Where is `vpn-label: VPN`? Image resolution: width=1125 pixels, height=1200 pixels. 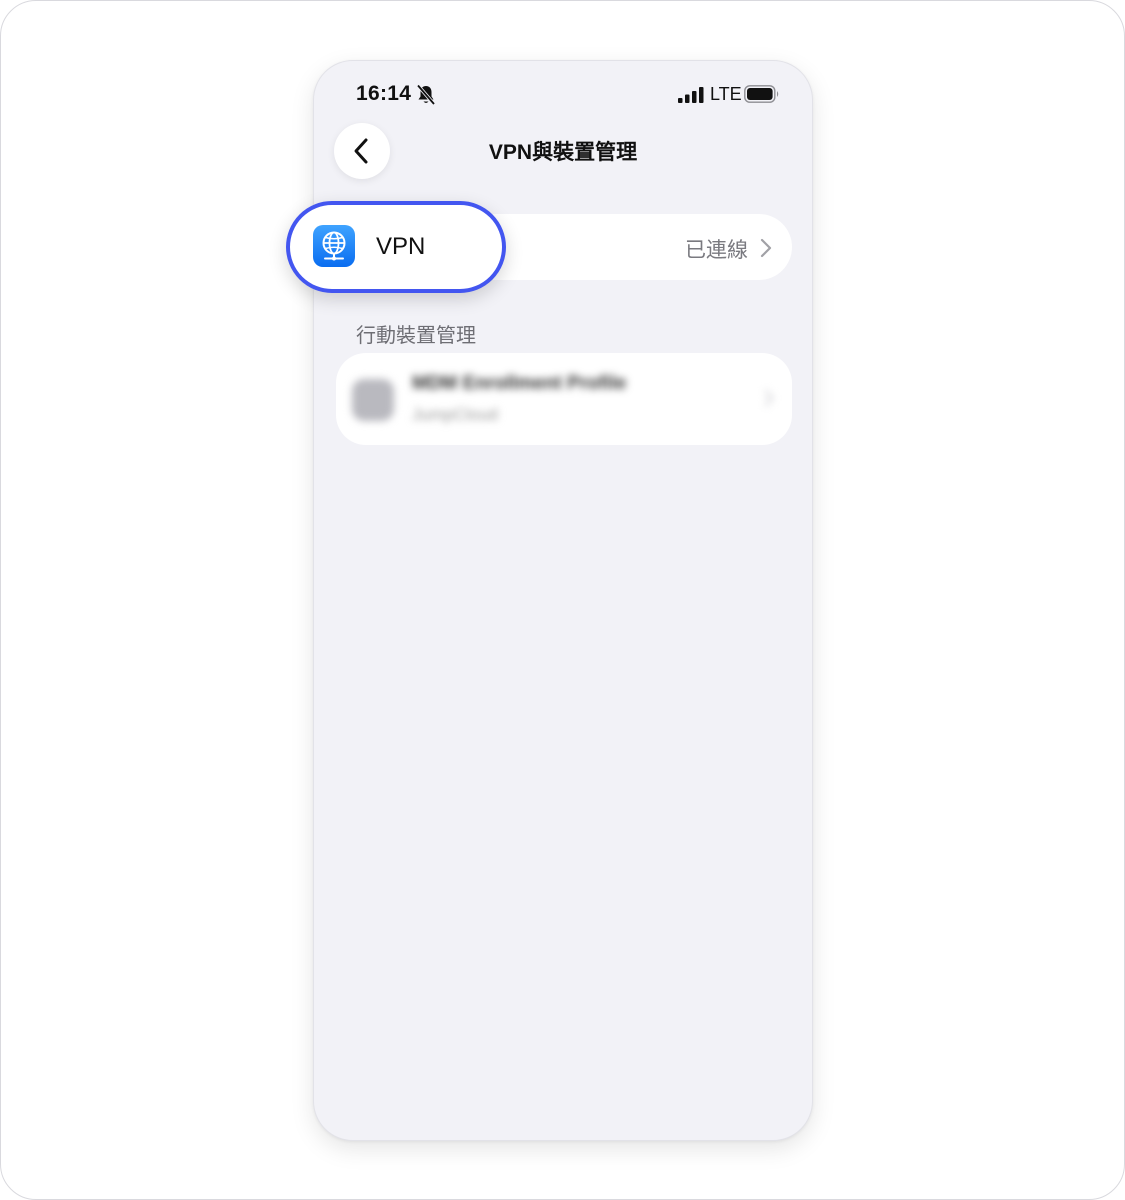
vpn-label: VPN is located at coordinates (401, 246).